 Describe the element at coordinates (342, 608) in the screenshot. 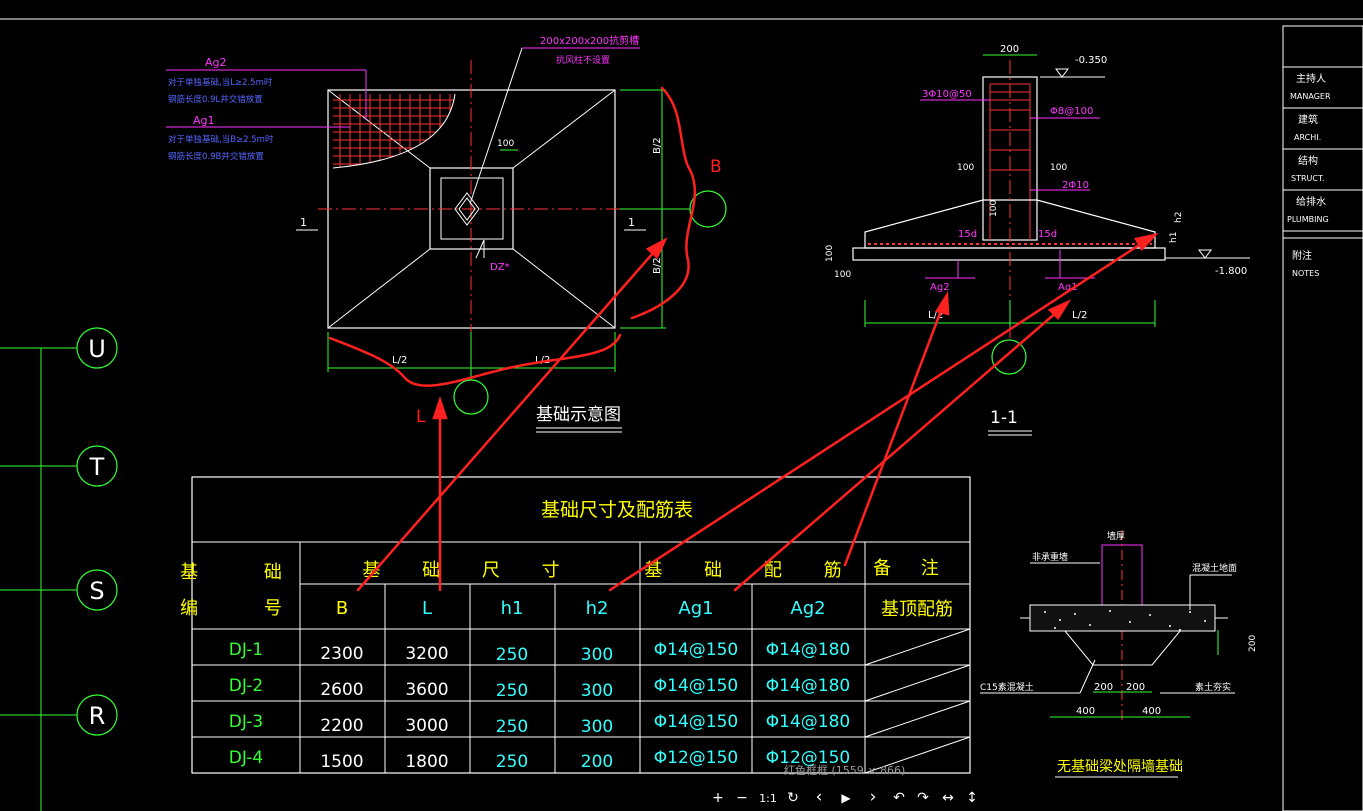

I see `table-col-b: B` at that location.